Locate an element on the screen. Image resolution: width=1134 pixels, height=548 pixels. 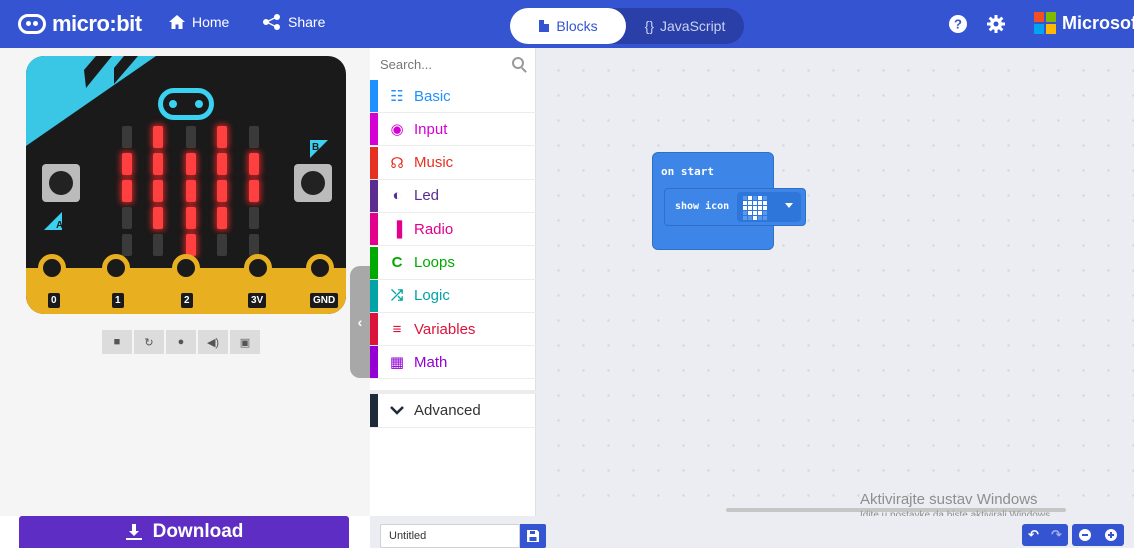
snail-icon: ● is located at coordinates (181, 342).